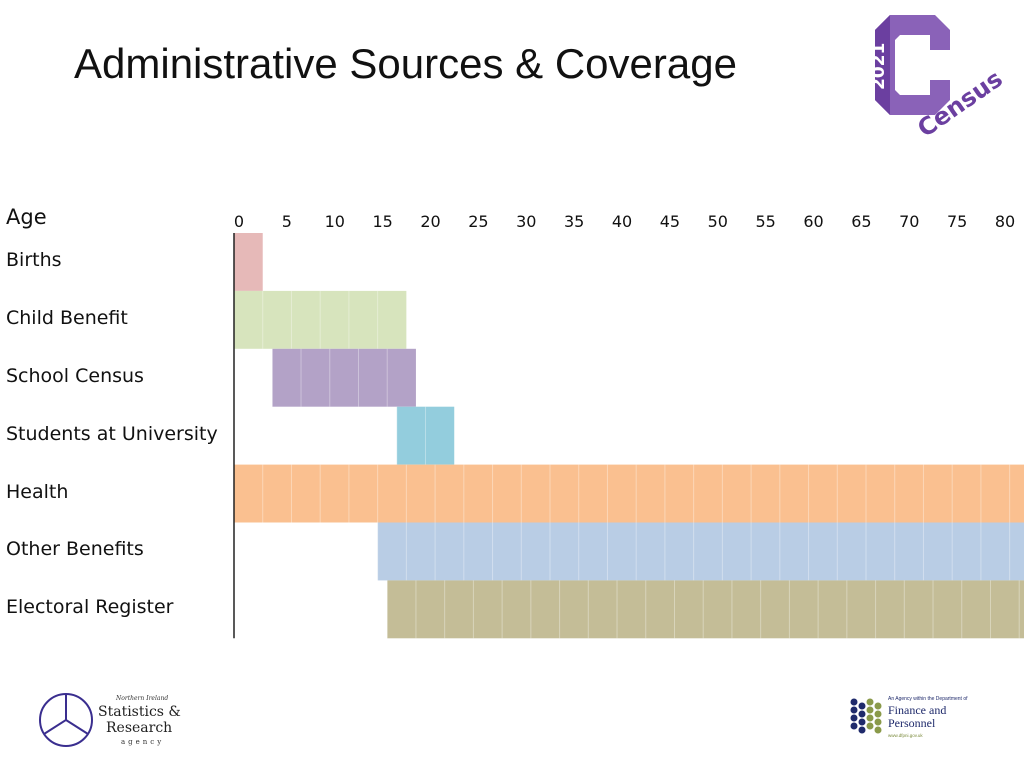 Image resolution: width=1024 pixels, height=768 pixels. What do you see at coordinates (928, 699) in the screenshot?
I see `dfp-tagline: An Agency within the Department of` at bounding box center [928, 699].